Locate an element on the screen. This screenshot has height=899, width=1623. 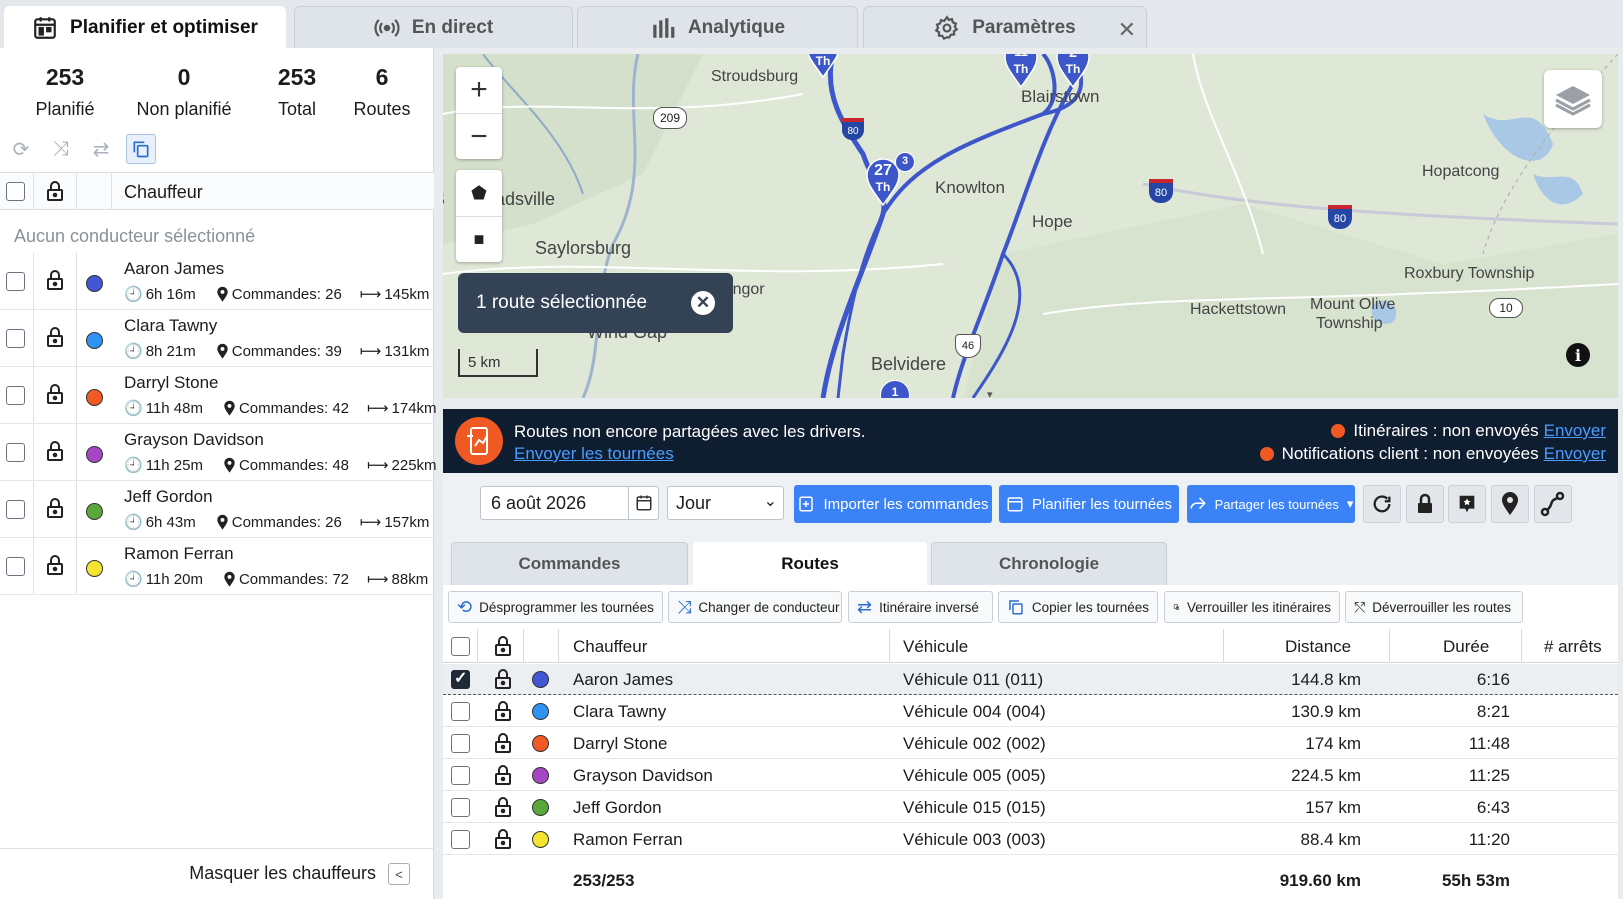
location-pin-button is located at coordinates (1510, 504).